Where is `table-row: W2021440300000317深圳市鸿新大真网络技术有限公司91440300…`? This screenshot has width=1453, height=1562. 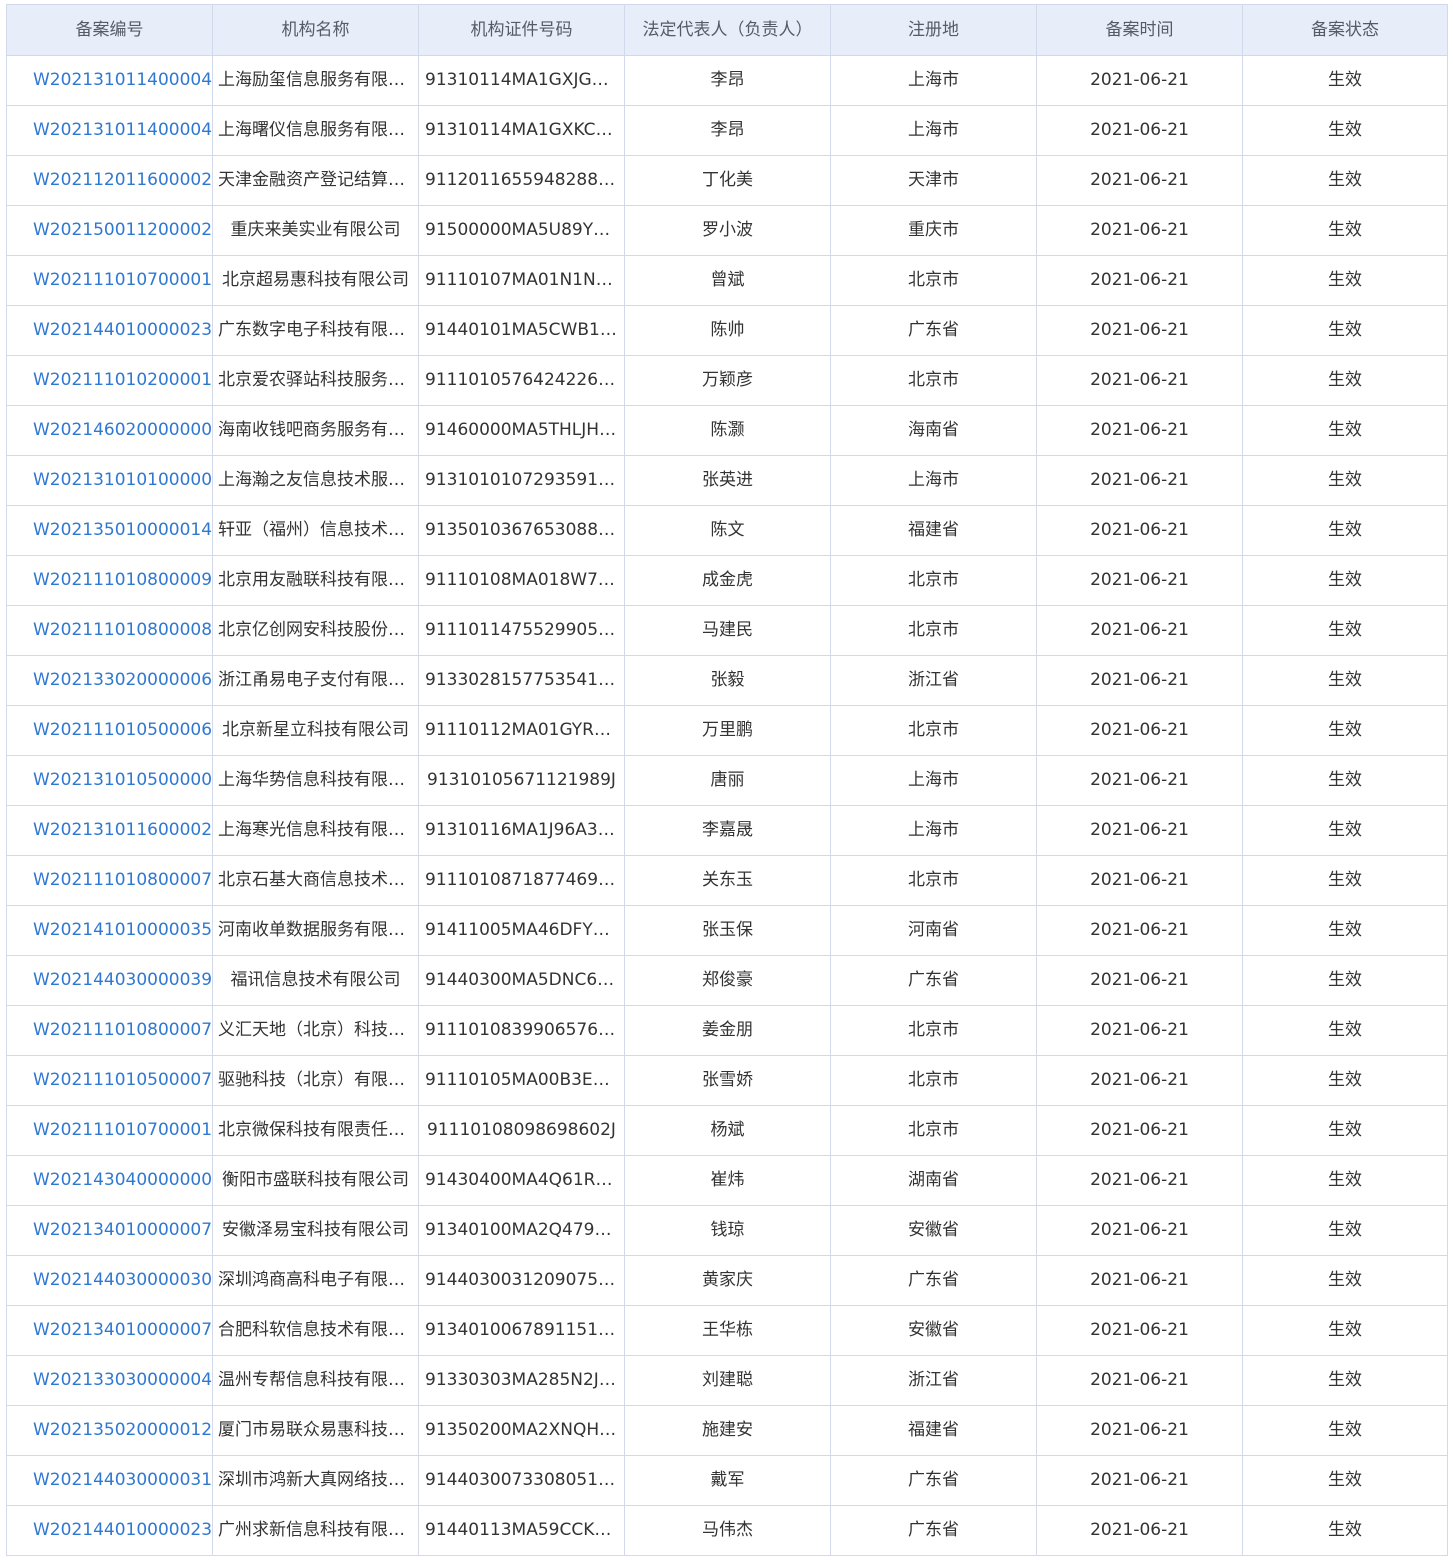
table-row: W2021440300000317深圳市鸿新大真网络技术有限公司91440300… is located at coordinates (727, 1480).